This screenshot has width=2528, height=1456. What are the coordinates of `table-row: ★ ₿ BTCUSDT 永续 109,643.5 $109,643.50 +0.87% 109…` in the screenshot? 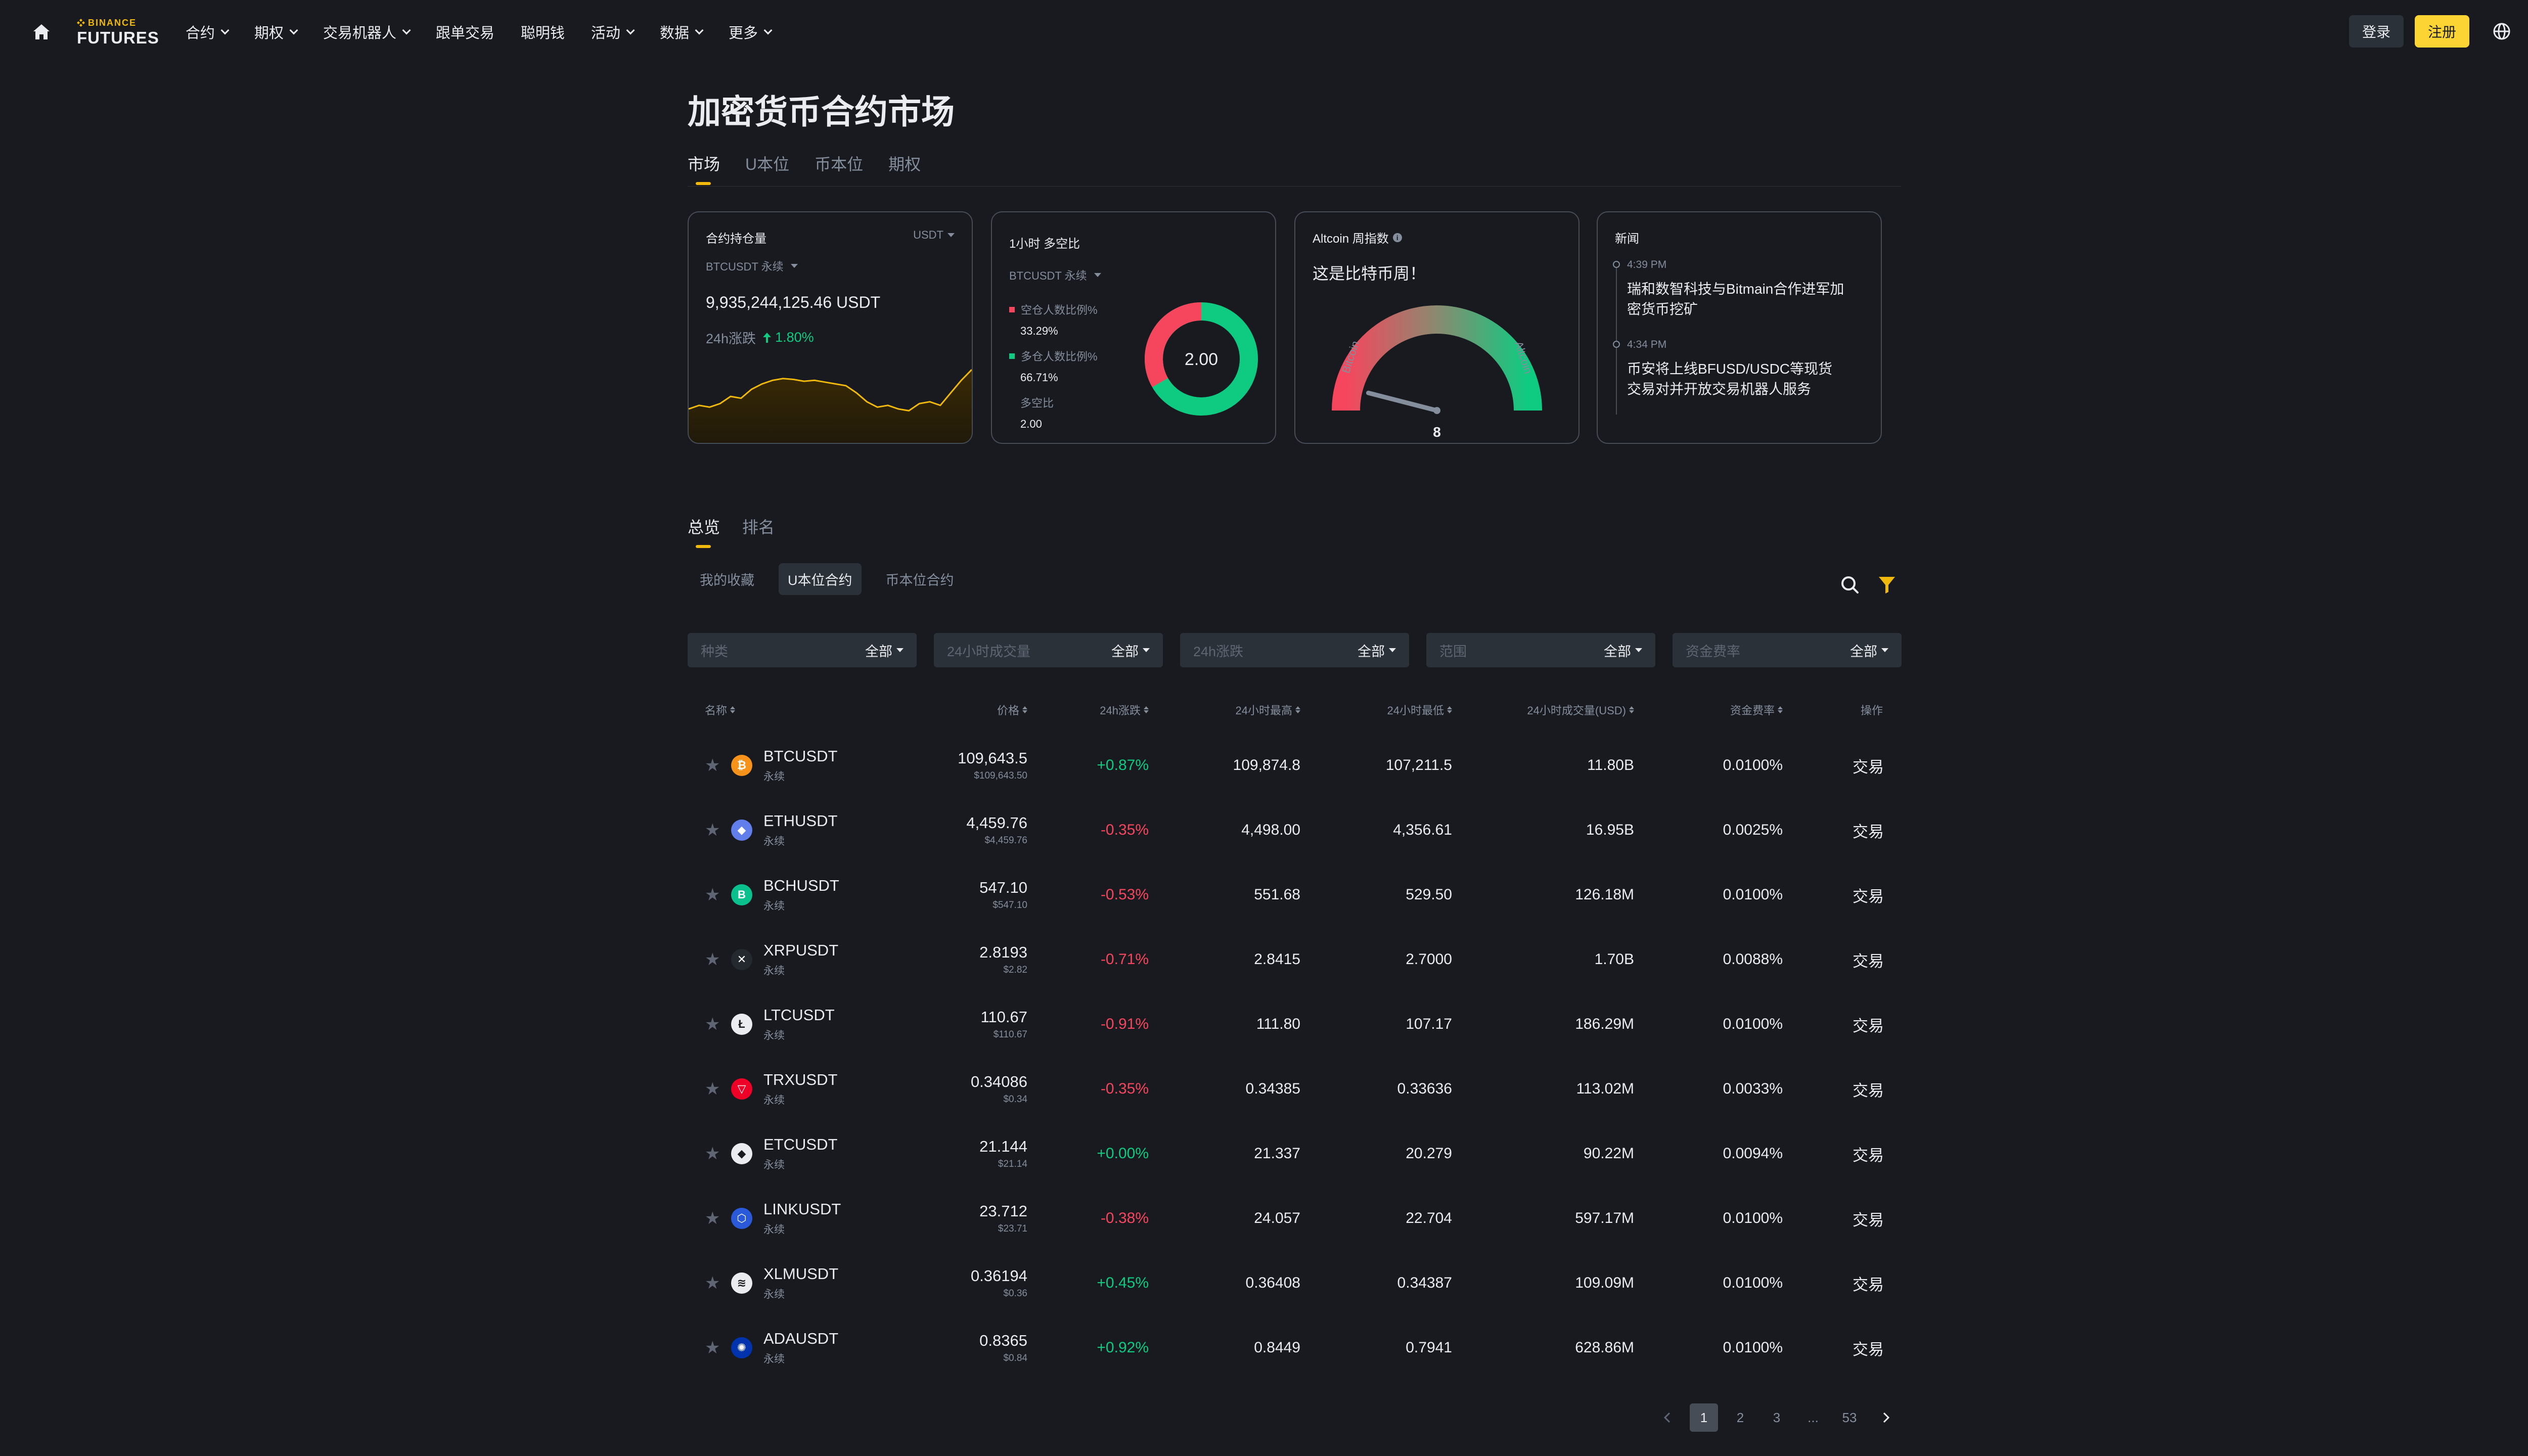 It's located at (1295, 765).